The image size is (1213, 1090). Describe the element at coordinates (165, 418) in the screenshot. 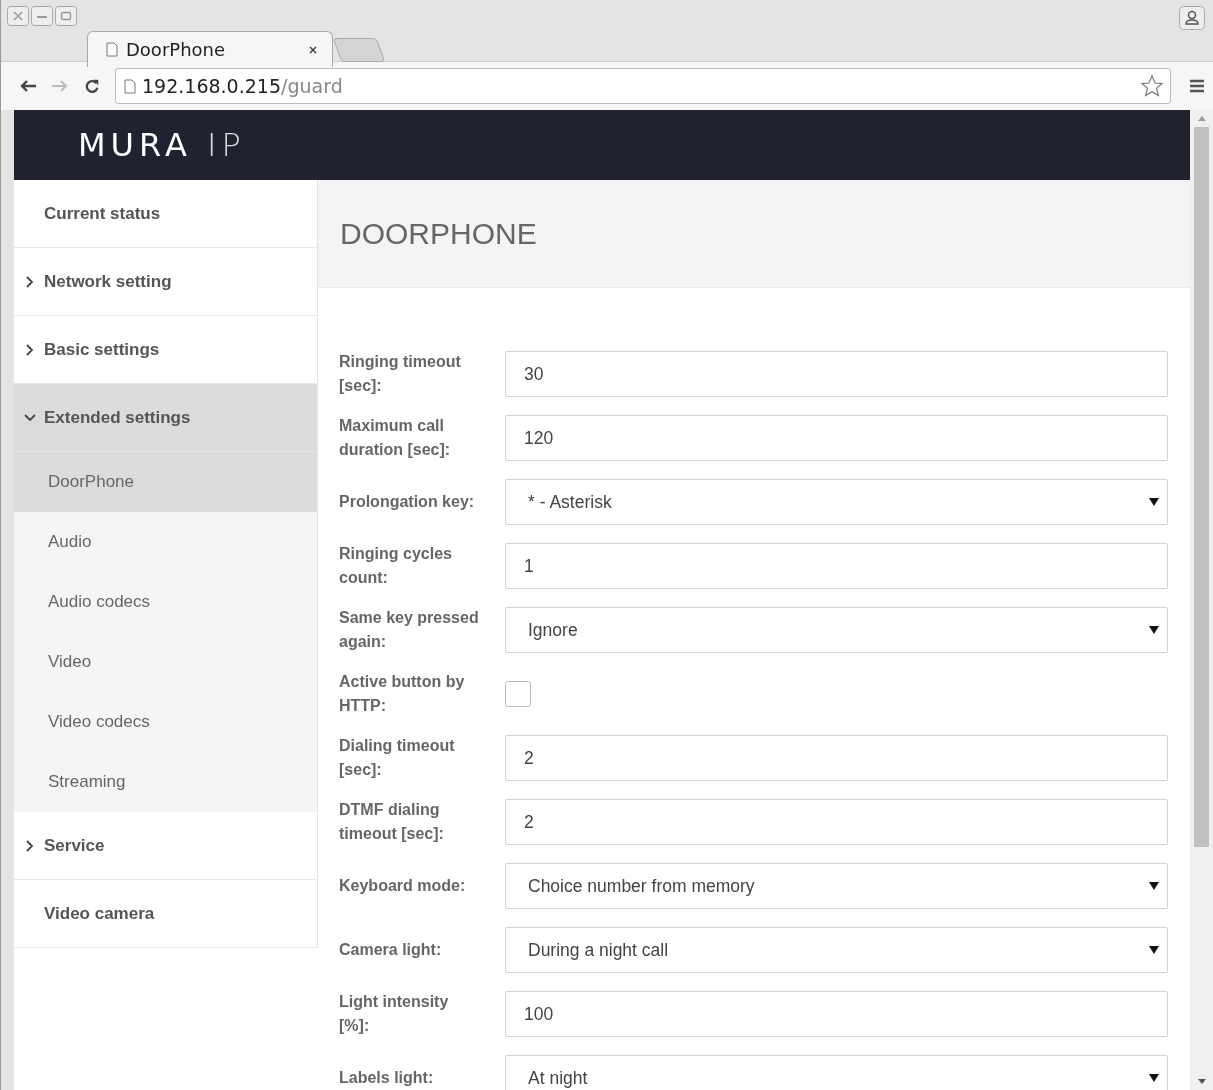

I see `sidebar-item: Extended settings` at that location.